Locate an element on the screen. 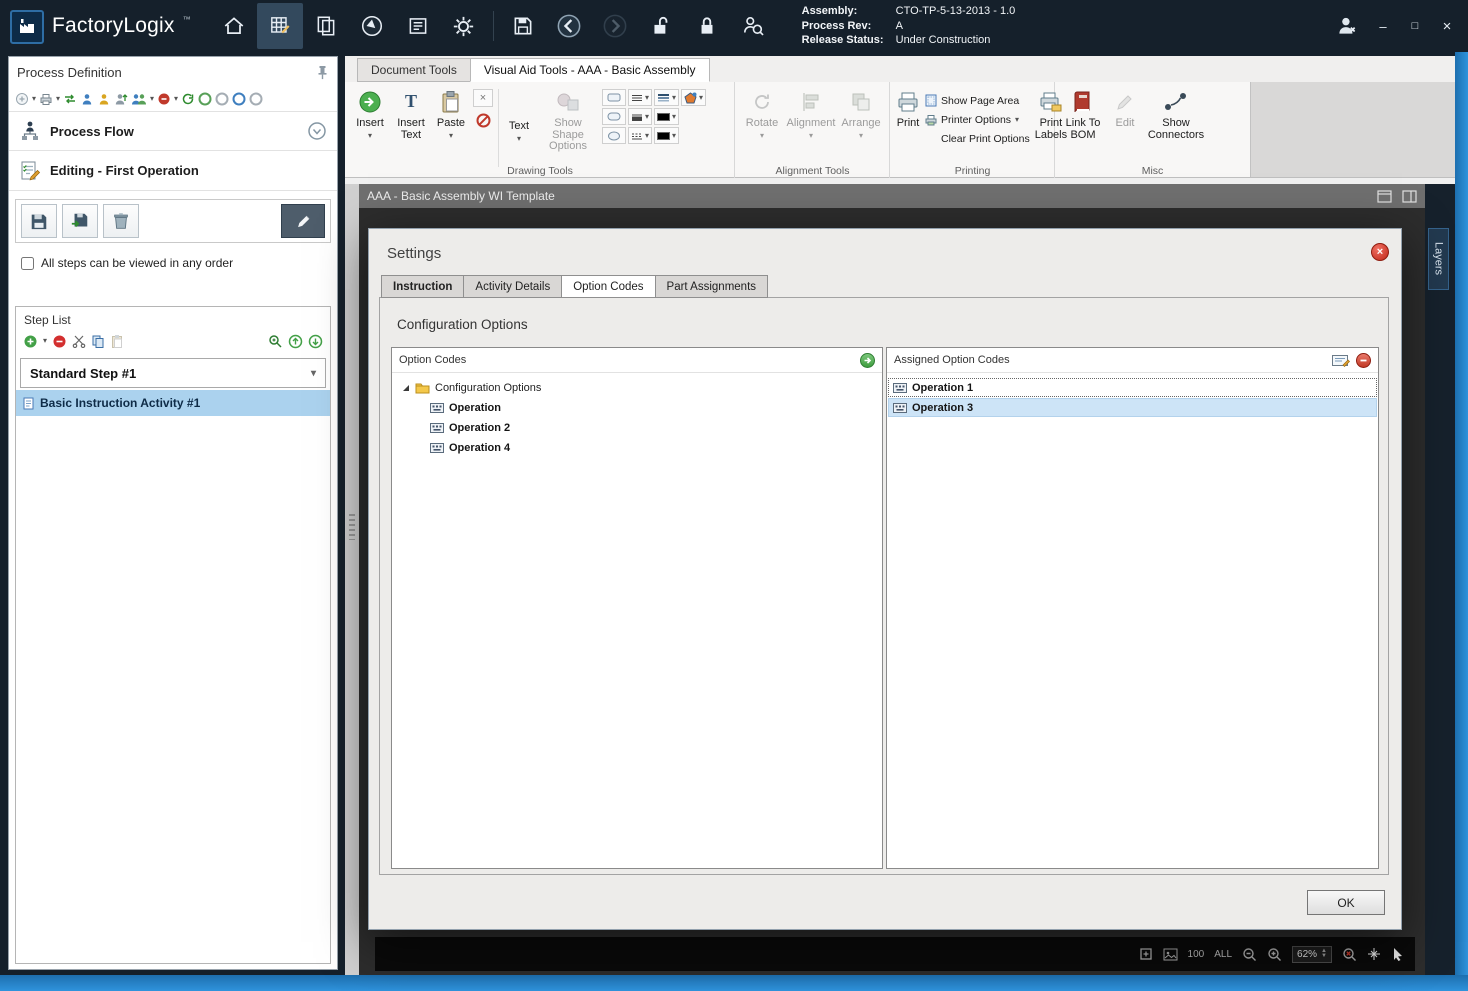 The width and height of the screenshot is (1468, 991). disable-shape-icon is located at coordinates (483, 120).